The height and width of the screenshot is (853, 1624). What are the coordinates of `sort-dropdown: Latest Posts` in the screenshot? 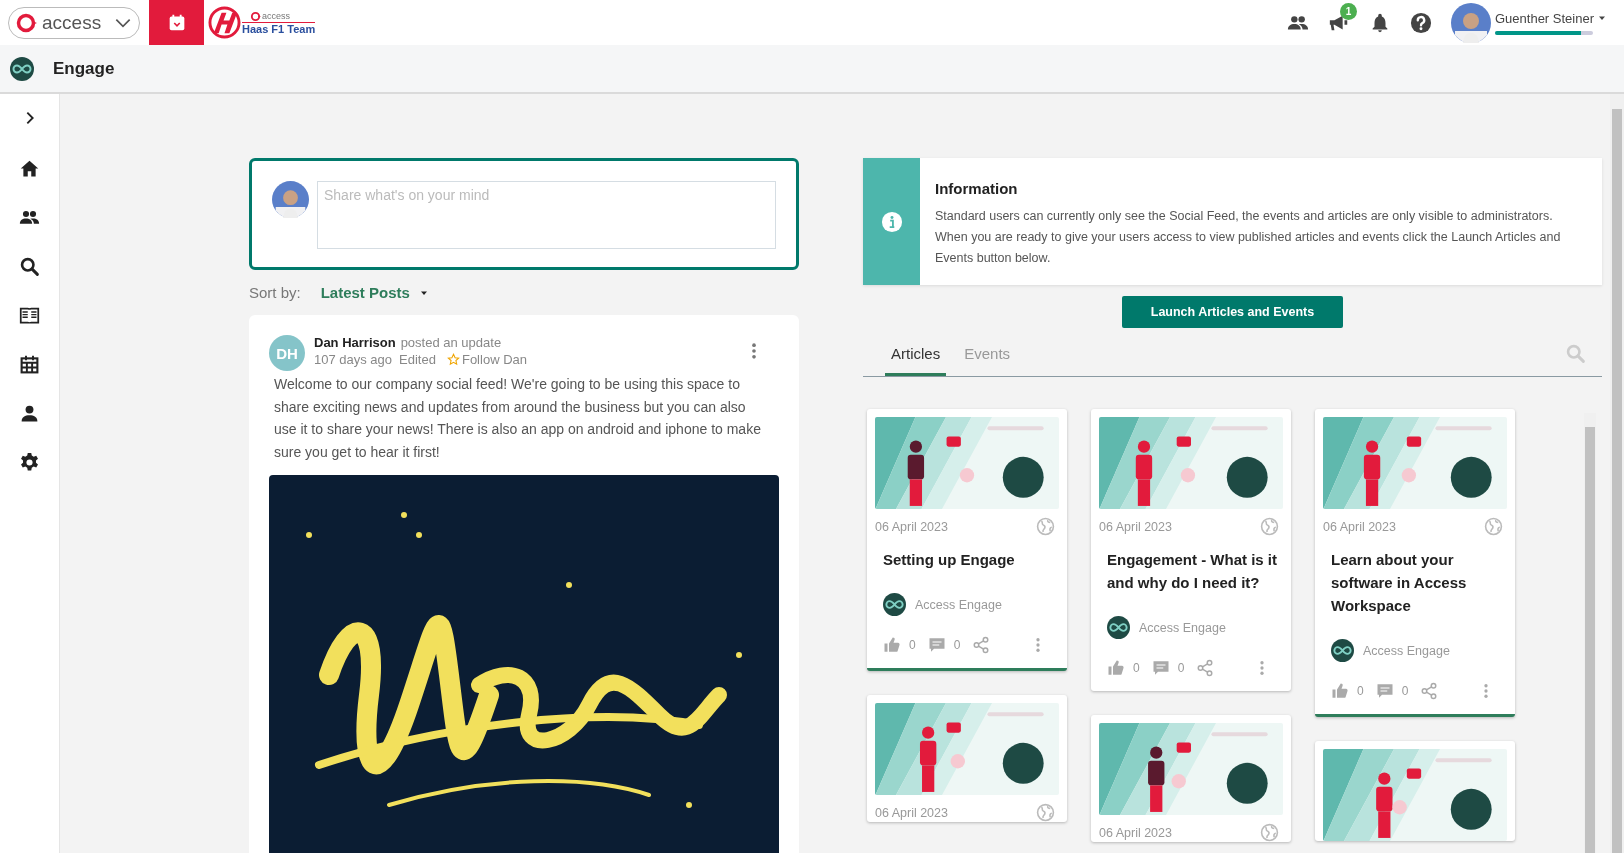 It's located at (375, 292).